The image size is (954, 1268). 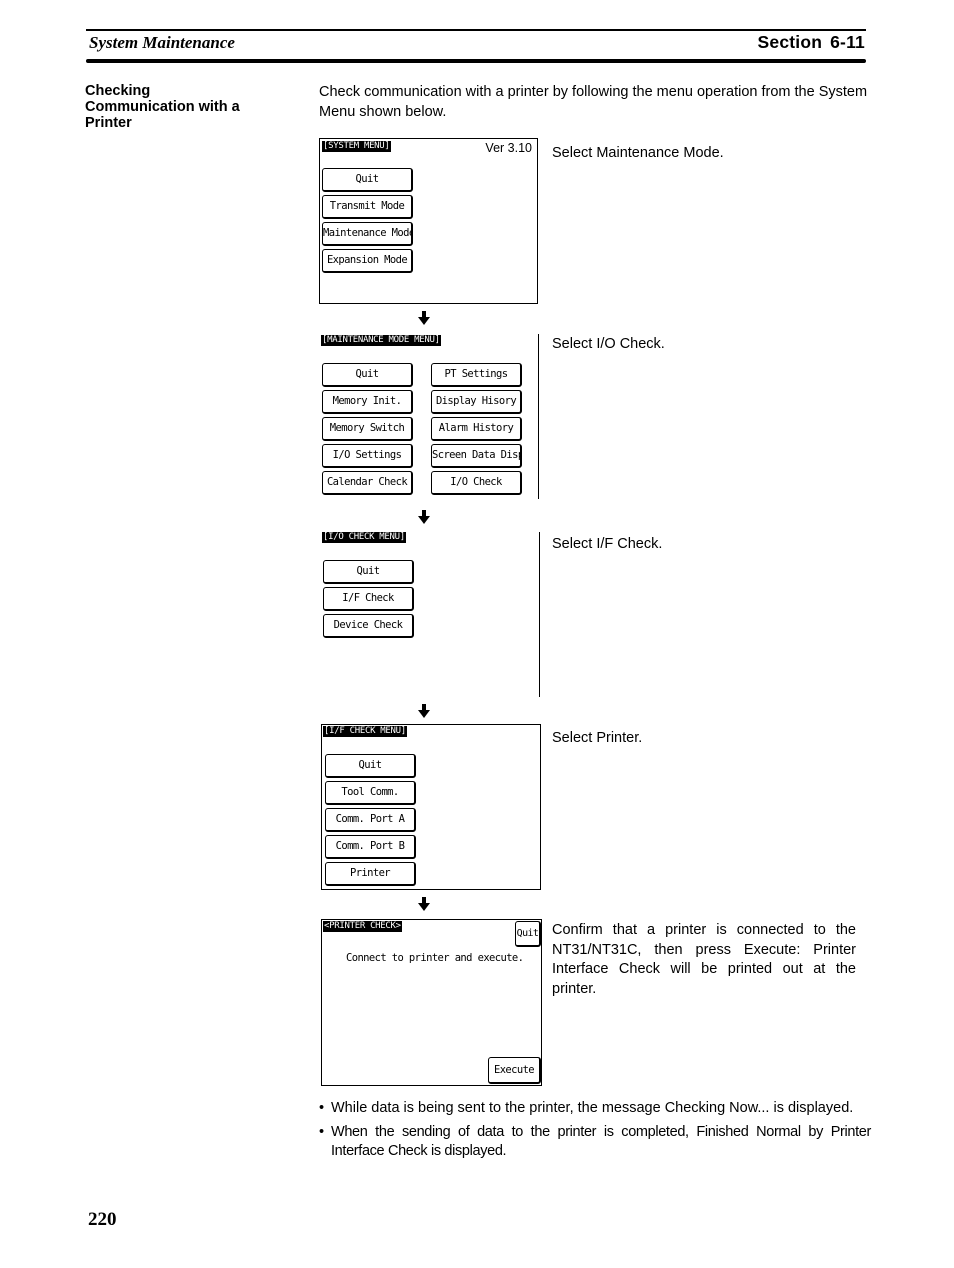 I want to click on expansion-mode-button: Expansion Mode, so click(x=367, y=261).